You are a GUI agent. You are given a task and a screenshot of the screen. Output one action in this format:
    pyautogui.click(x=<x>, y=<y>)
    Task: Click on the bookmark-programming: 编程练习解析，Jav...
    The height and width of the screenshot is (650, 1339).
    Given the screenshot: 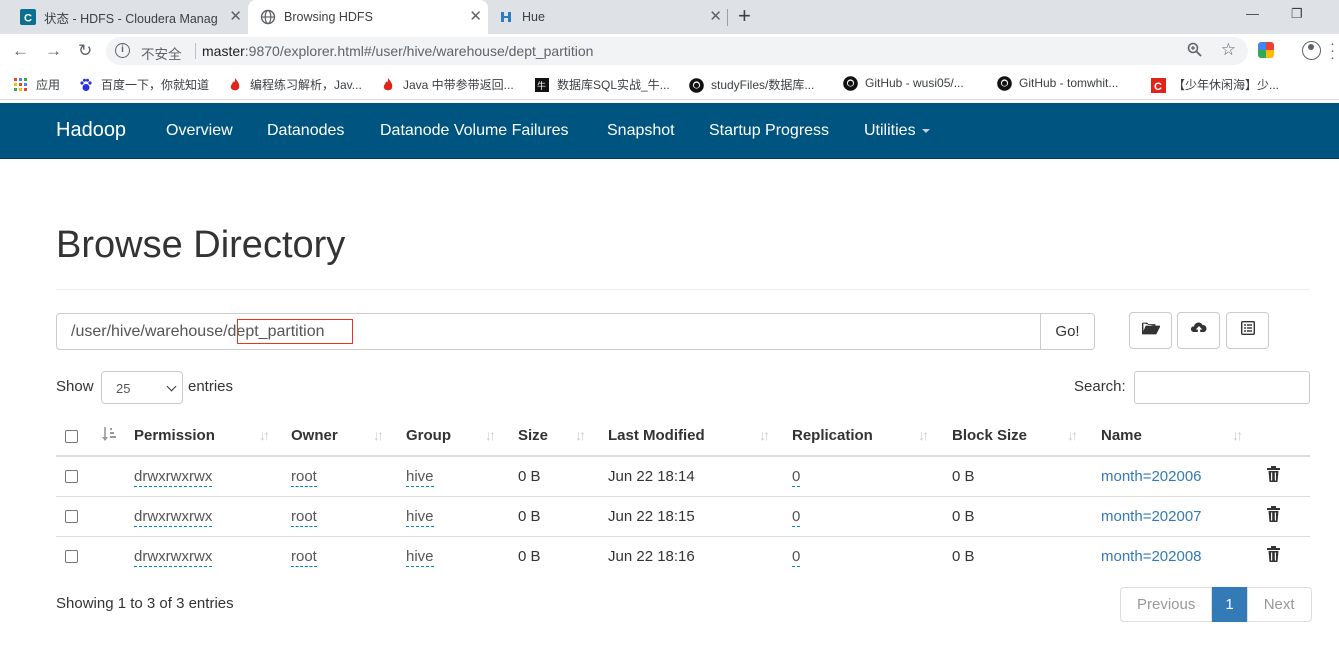 What is the action you would take?
    pyautogui.click(x=295, y=84)
    